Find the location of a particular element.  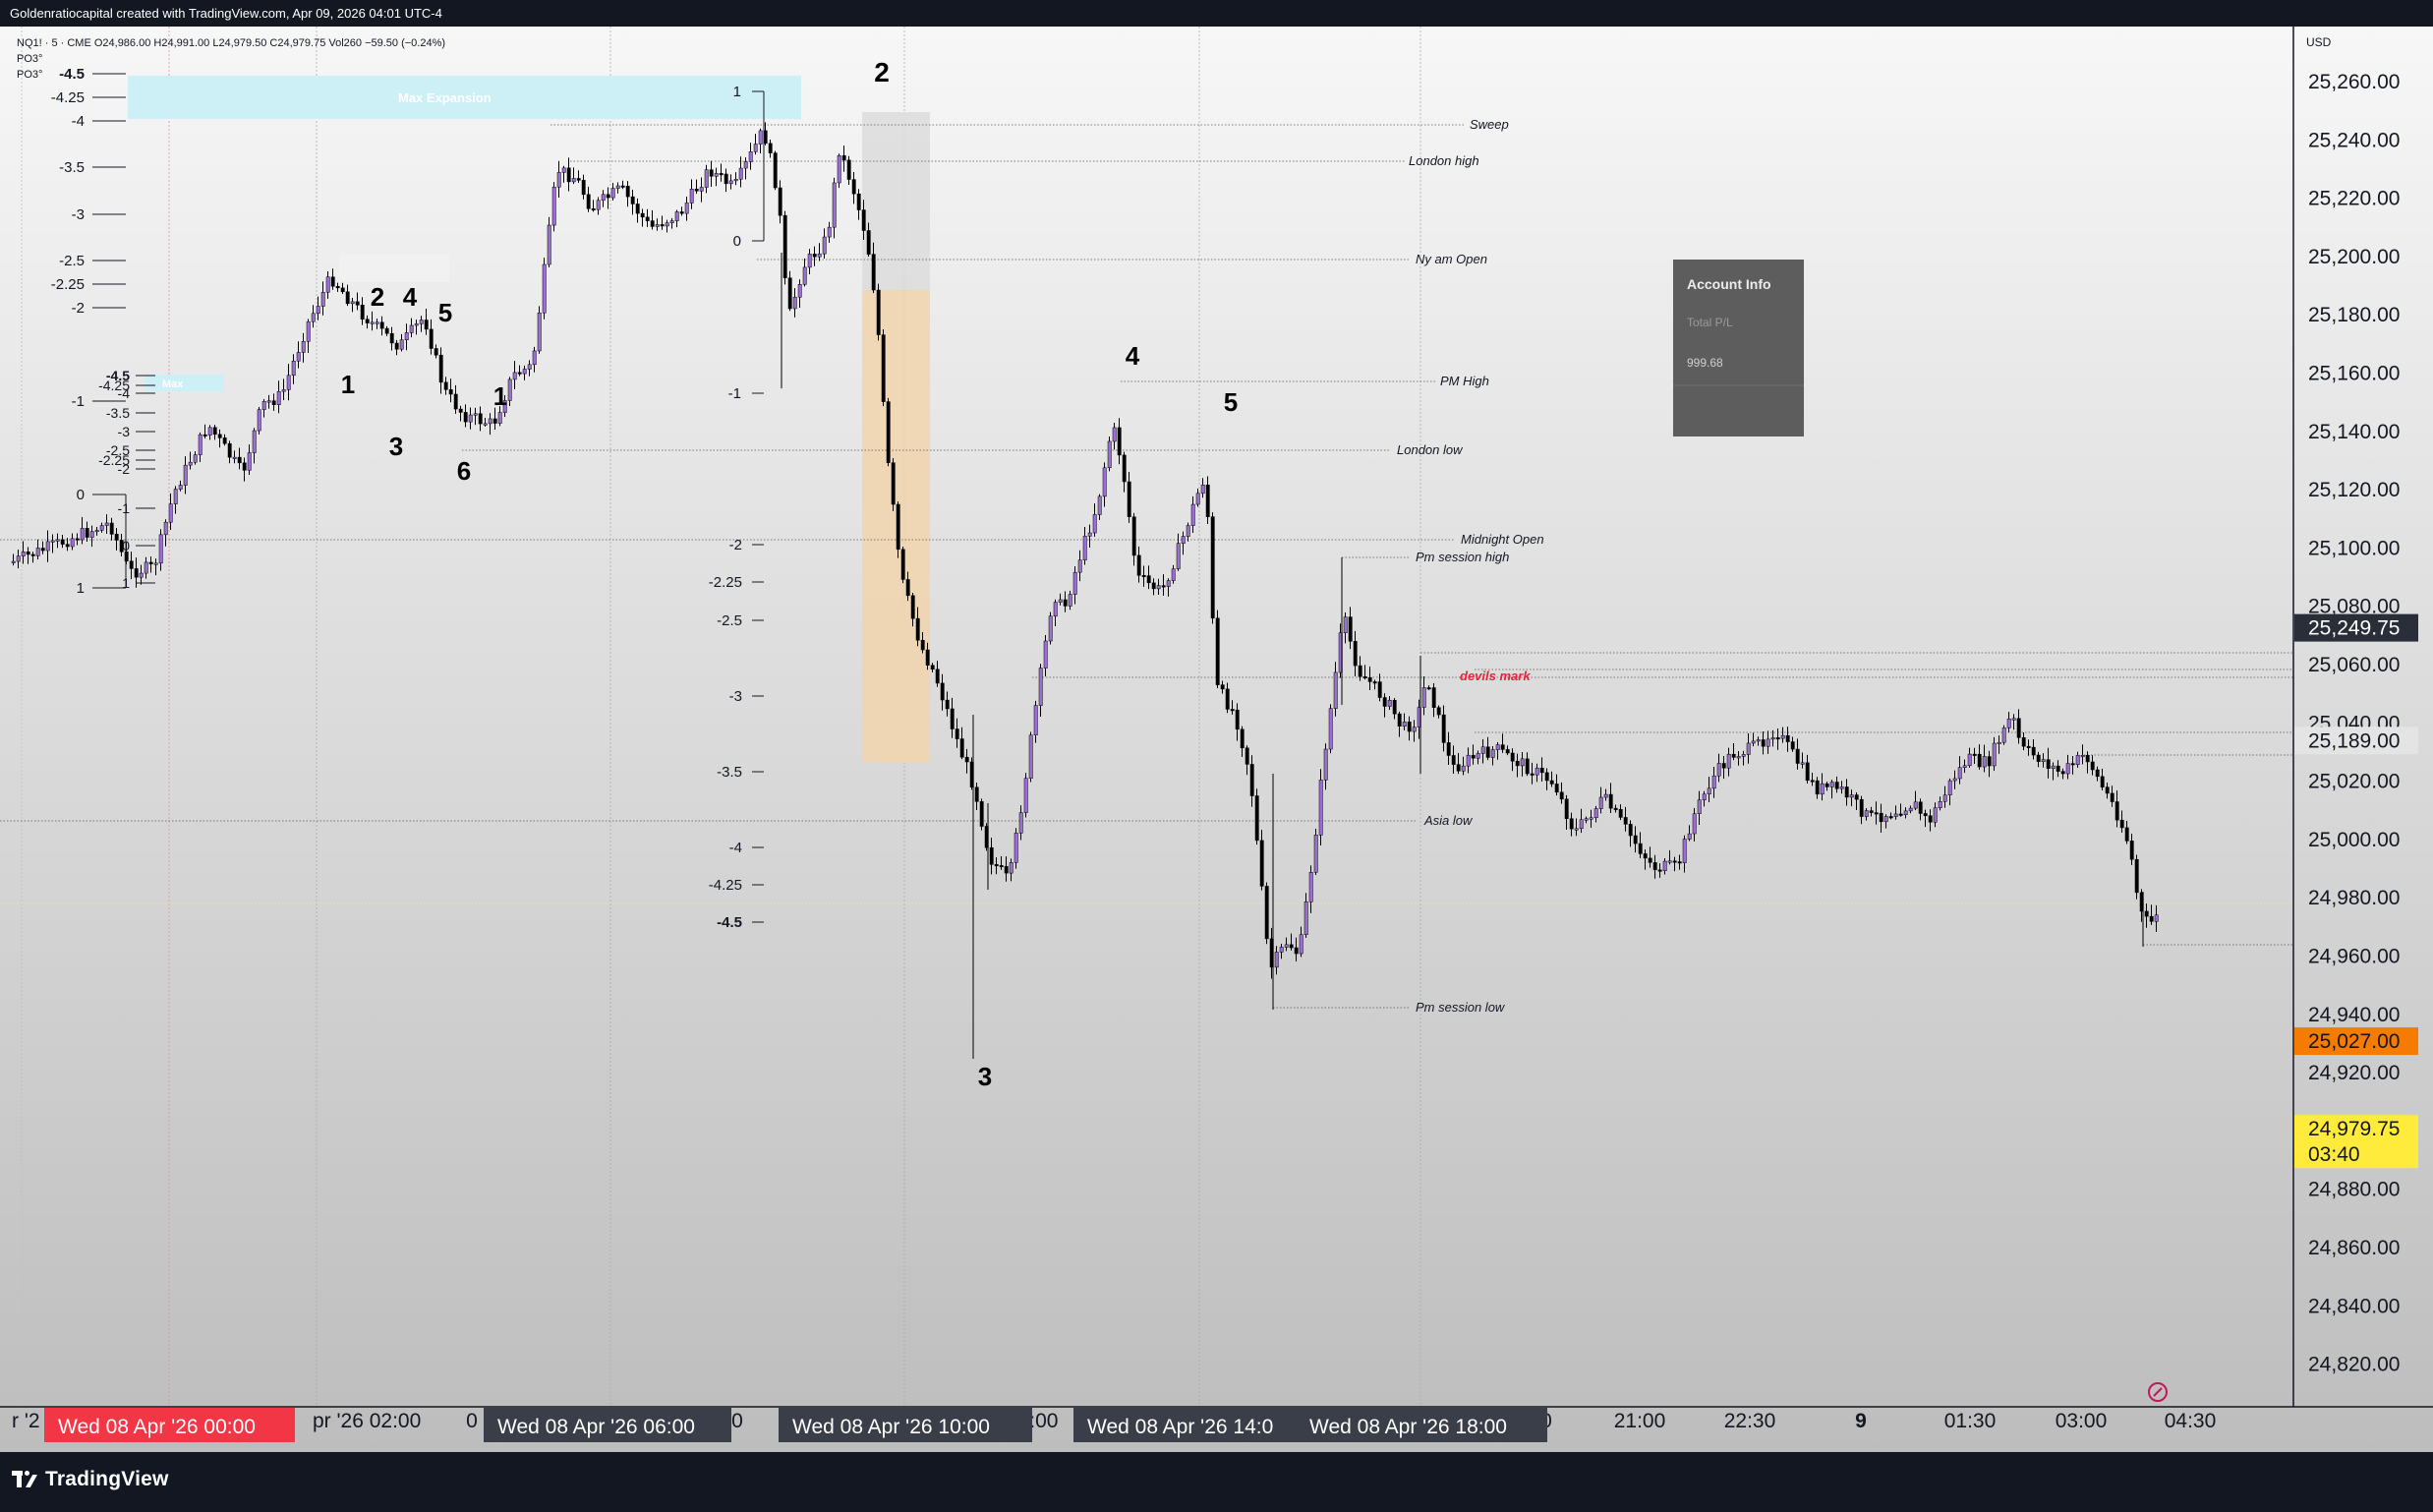

tradingview-logo: TradingView is located at coordinates (90, 1479).